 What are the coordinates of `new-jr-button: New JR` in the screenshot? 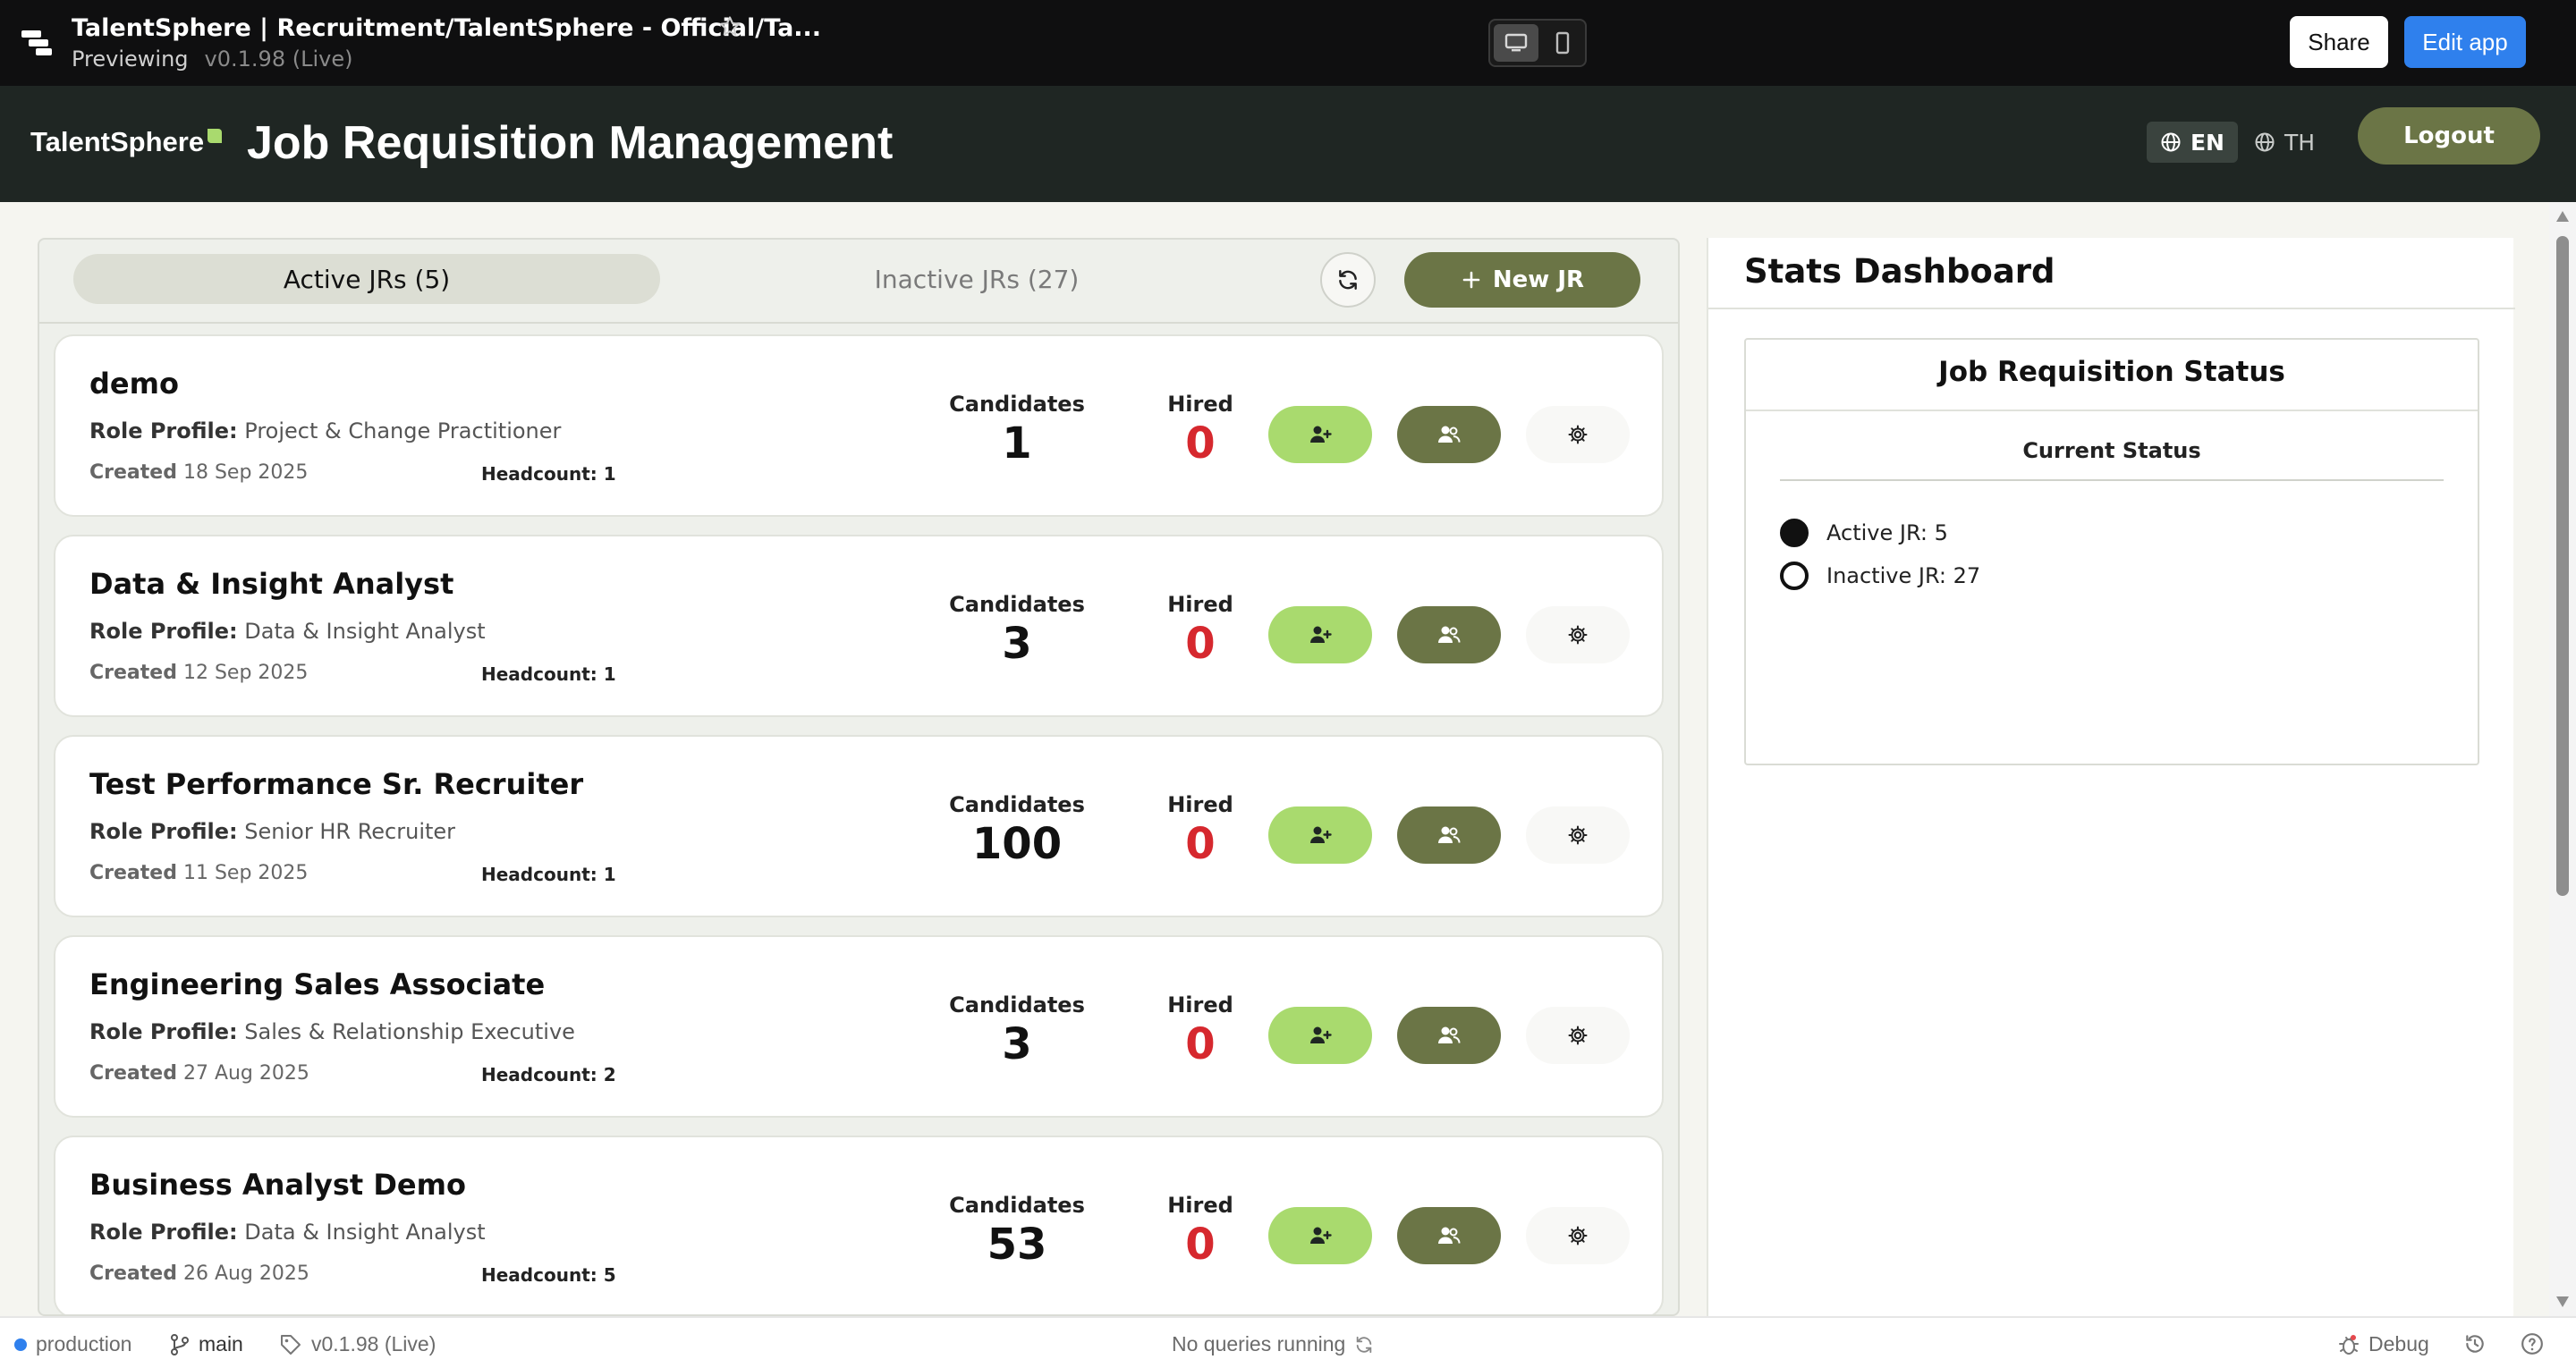 It's located at (1522, 280).